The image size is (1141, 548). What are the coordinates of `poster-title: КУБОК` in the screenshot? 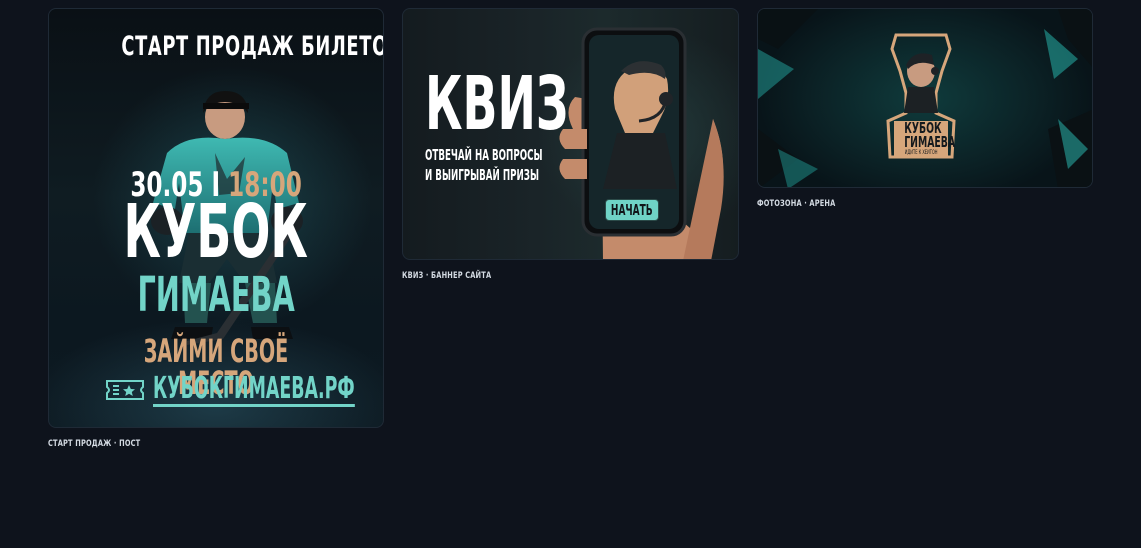 It's located at (216, 232).